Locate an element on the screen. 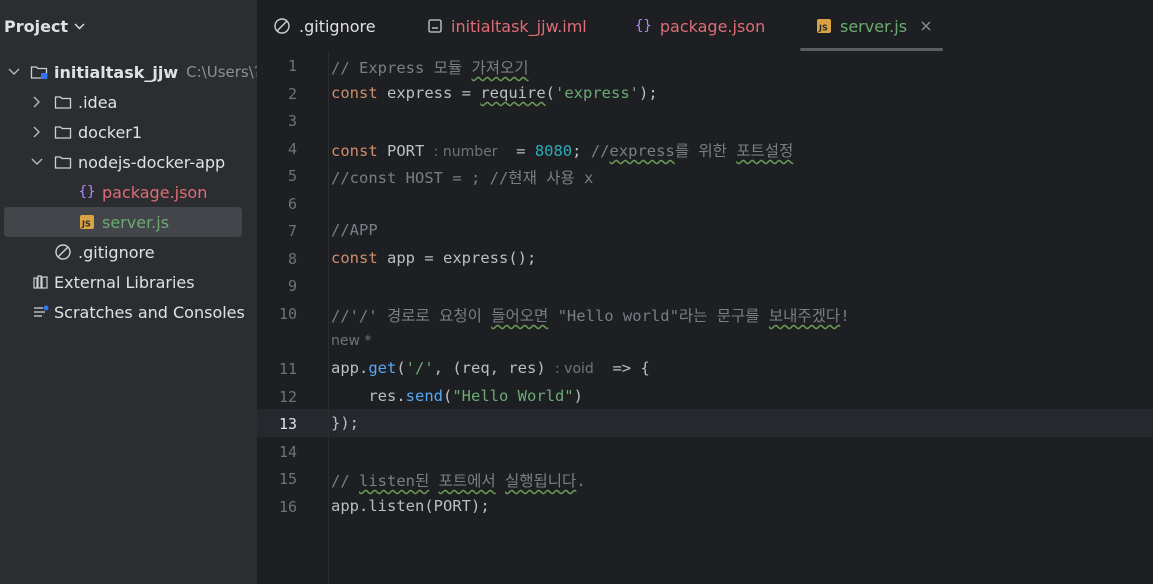 The height and width of the screenshot is (584, 1153). code-line-11: app.get('/', (req, res) : void => { is located at coordinates (490, 368).